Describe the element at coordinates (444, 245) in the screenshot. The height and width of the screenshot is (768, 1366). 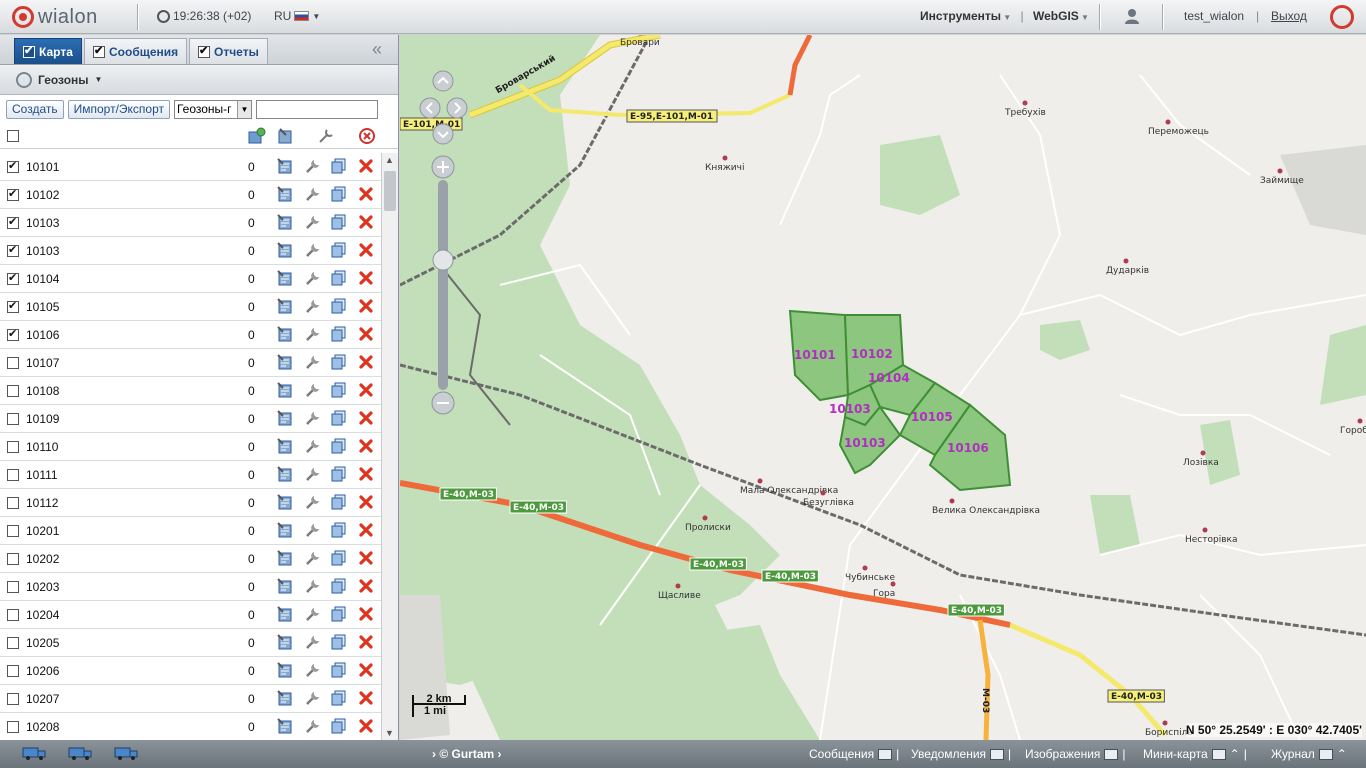
I see `map-navigation-control` at that location.